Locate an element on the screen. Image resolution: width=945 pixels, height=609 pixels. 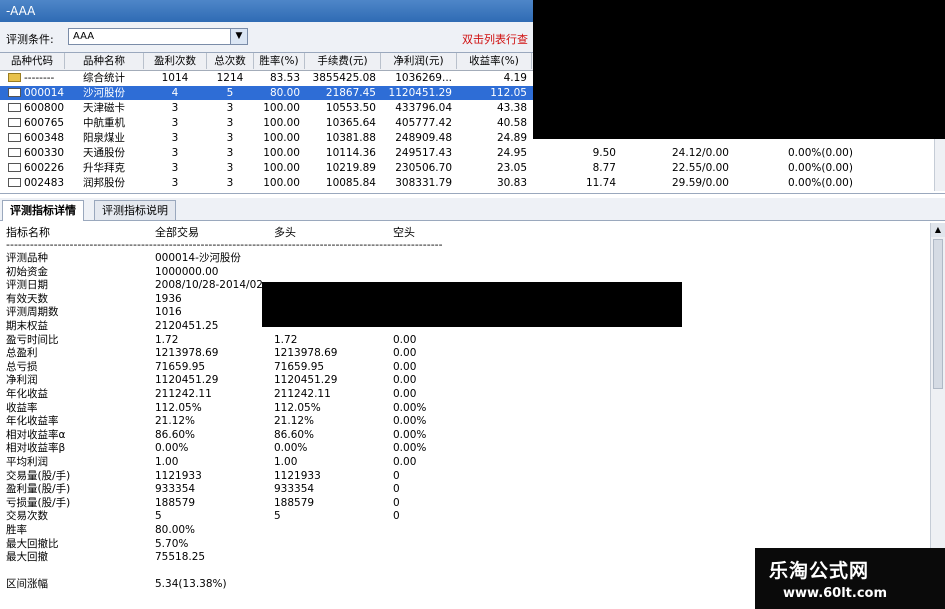
detail-name-cell: 相对收益率α is located at coordinates (36, 434).